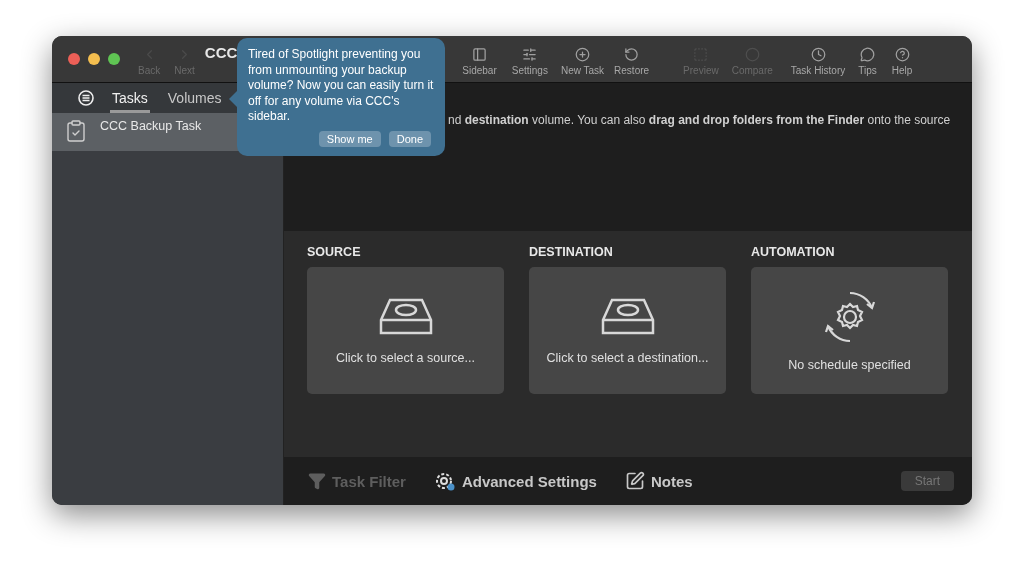  What do you see at coordinates (74, 59) in the screenshot?
I see `close-icon` at bounding box center [74, 59].